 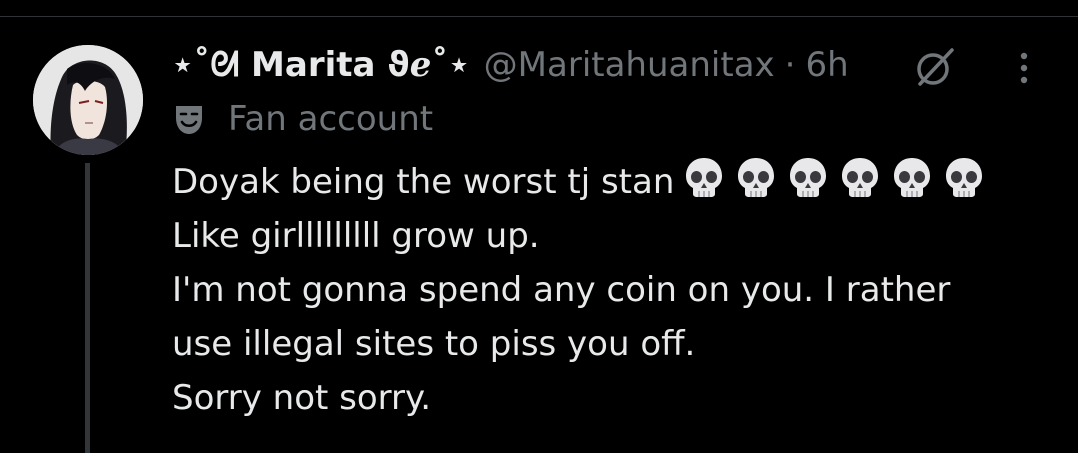 What do you see at coordinates (434, 344) in the screenshot?
I see `tweet-line: use illegal sites to piss you off.` at bounding box center [434, 344].